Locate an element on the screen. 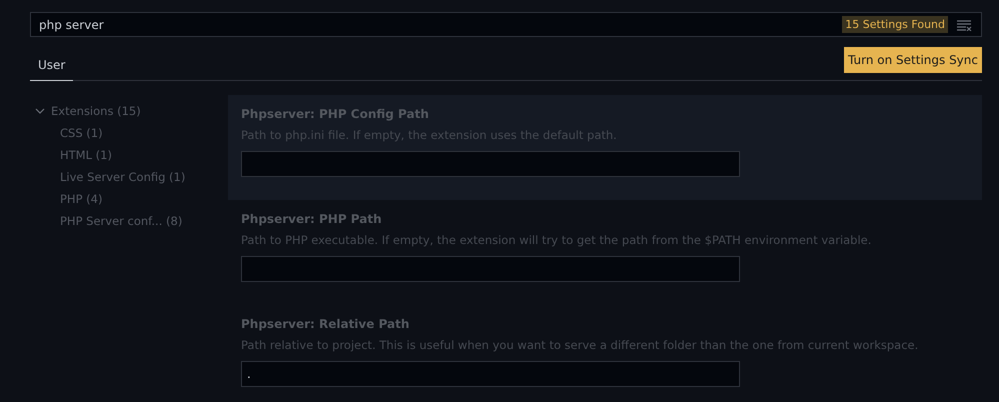 This screenshot has height=402, width=999. setting-title: Phpserver: Relative Path is located at coordinates (325, 324).